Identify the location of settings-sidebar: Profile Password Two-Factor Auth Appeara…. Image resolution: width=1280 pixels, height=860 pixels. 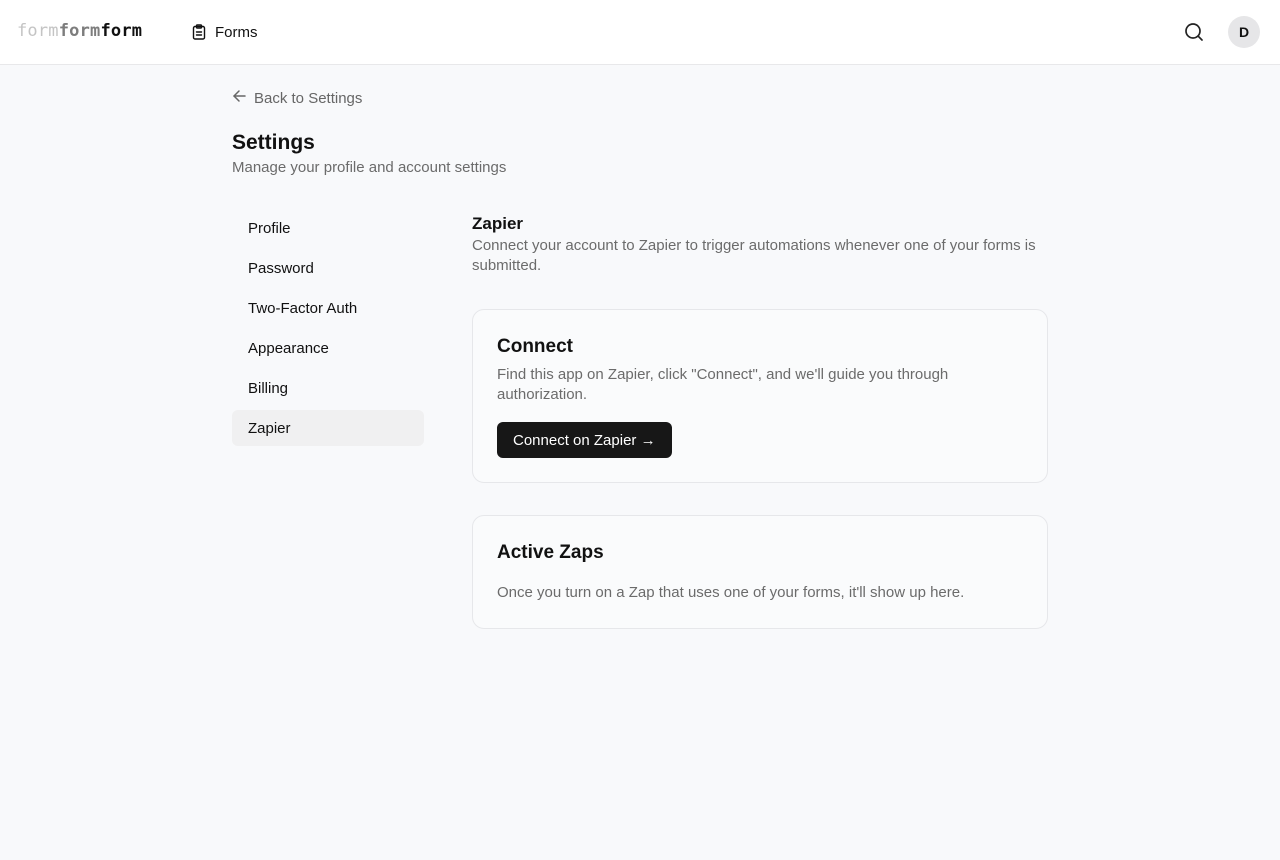
(328, 330).